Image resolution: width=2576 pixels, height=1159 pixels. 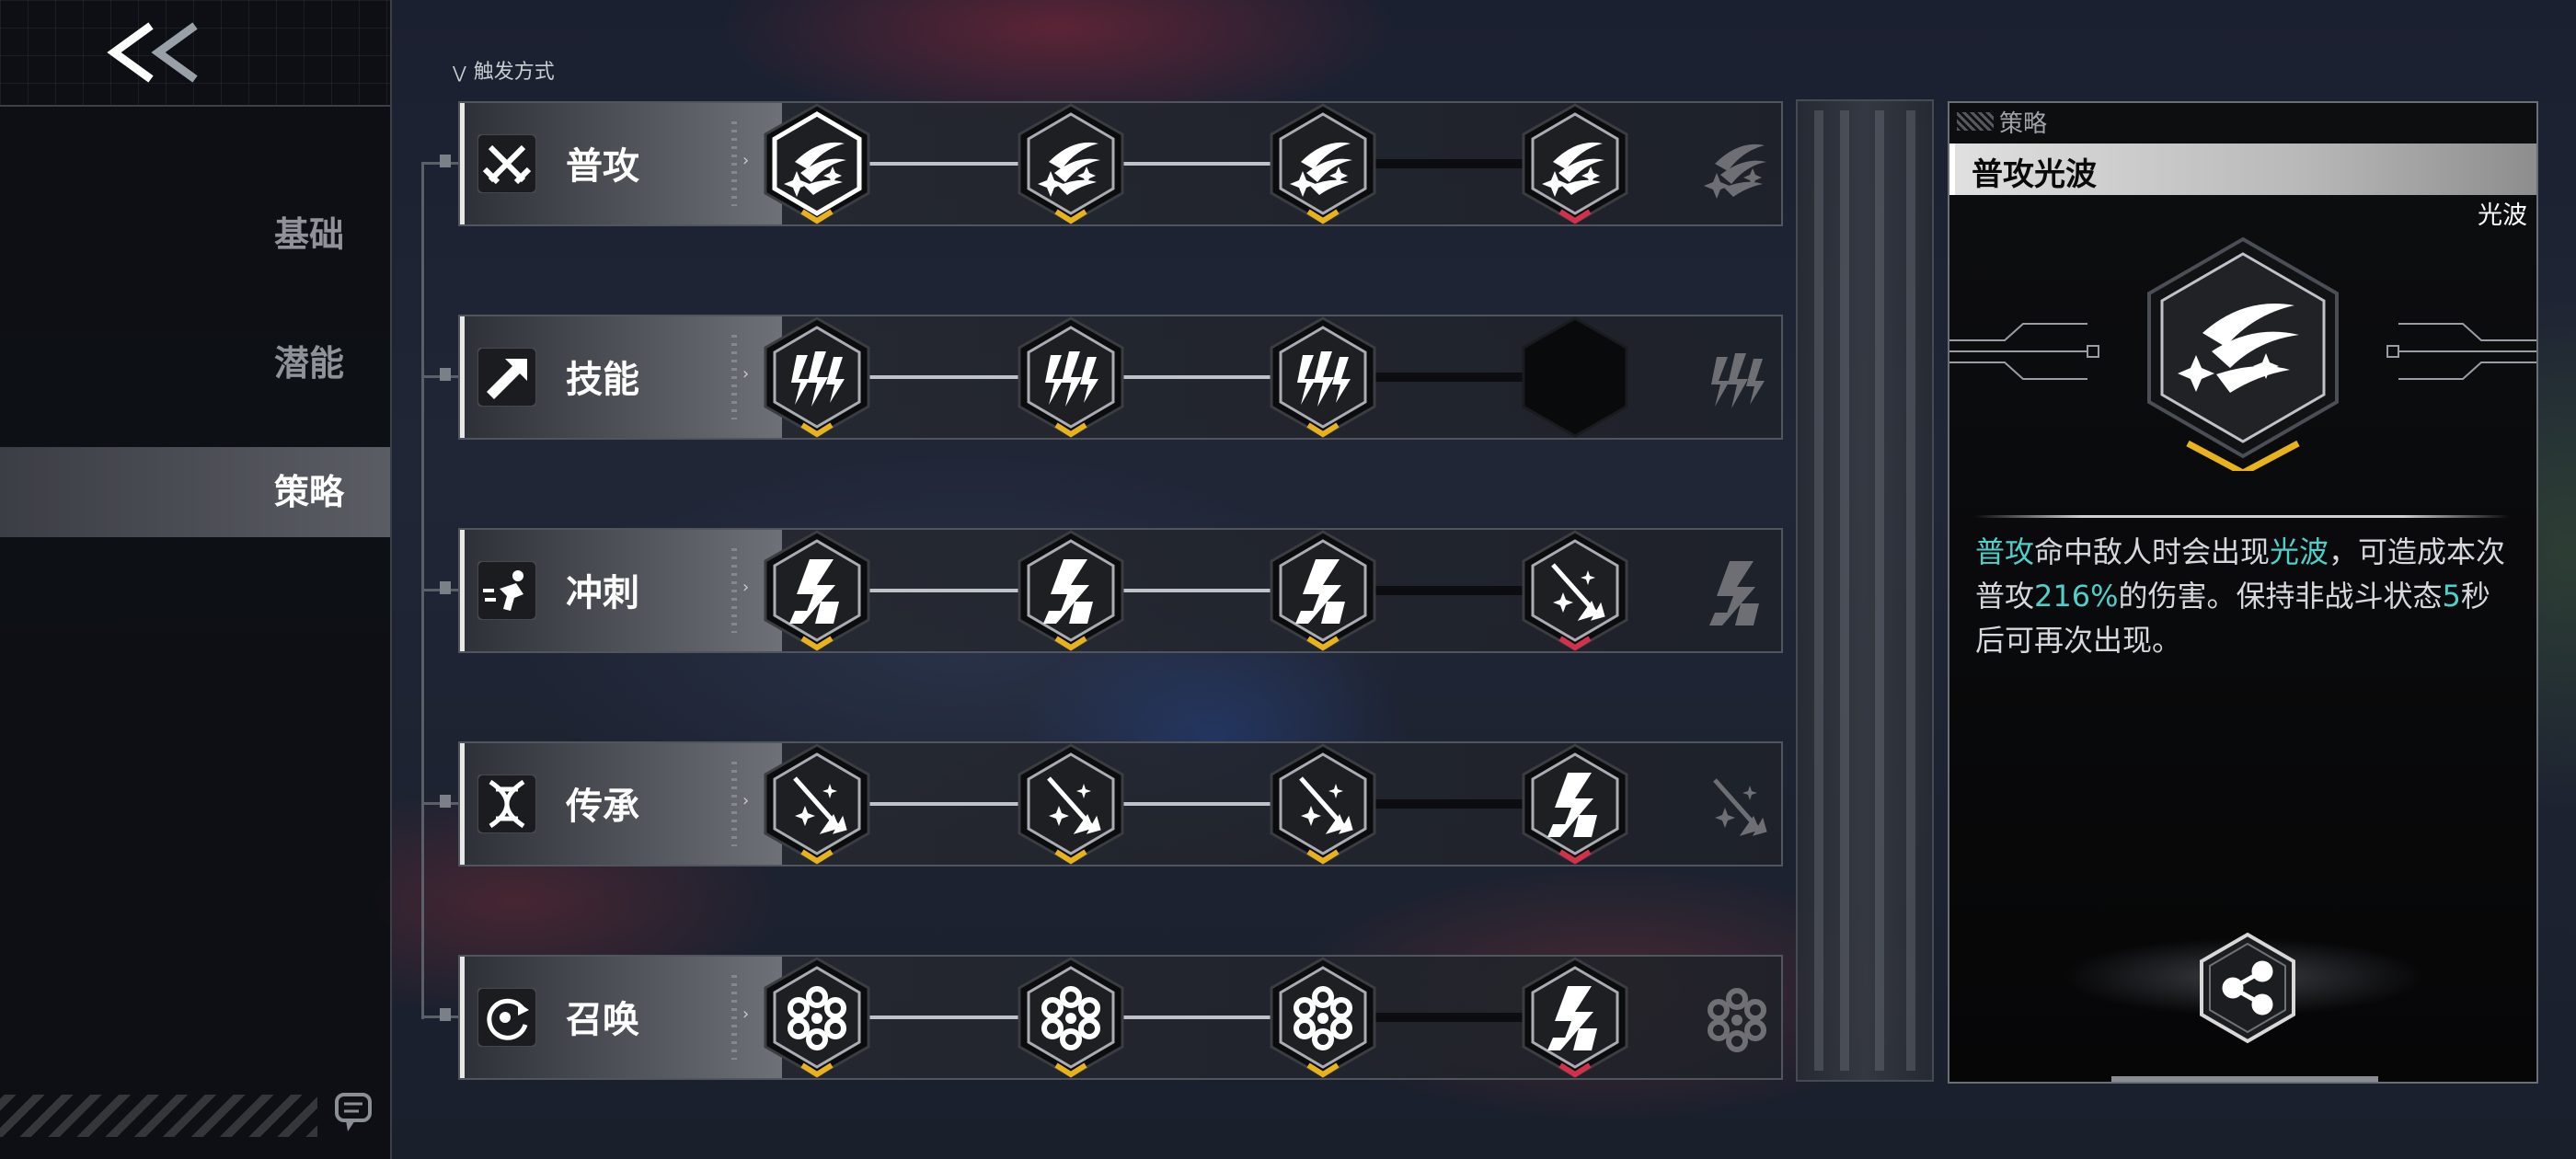 I want to click on strategy-row: 传承 ›, so click(x=1120, y=803).